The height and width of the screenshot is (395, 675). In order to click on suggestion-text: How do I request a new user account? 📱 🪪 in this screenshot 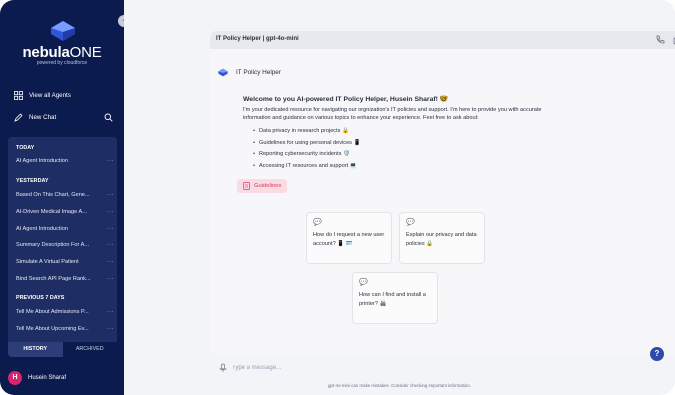, I will do `click(349, 239)`.